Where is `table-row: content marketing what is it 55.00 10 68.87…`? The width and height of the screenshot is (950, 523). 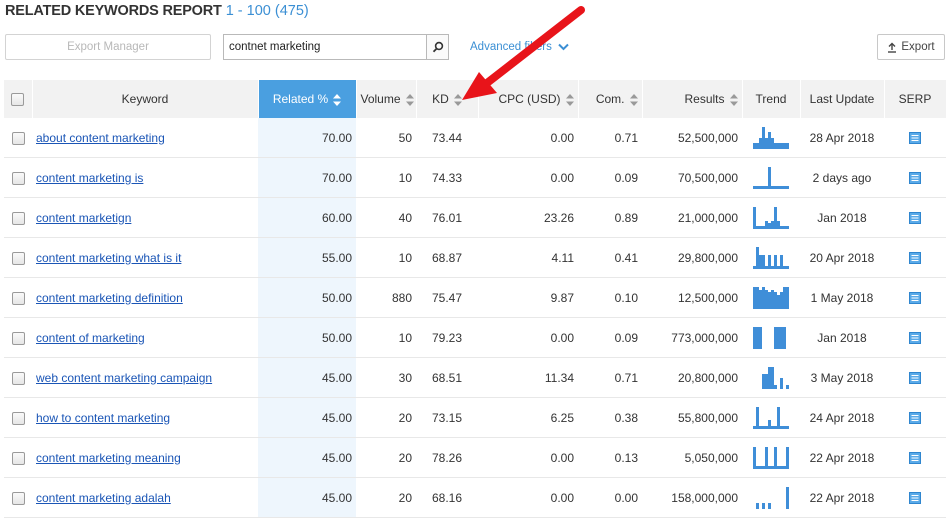 table-row: content marketing what is it 55.00 10 68.87… is located at coordinates (475, 257).